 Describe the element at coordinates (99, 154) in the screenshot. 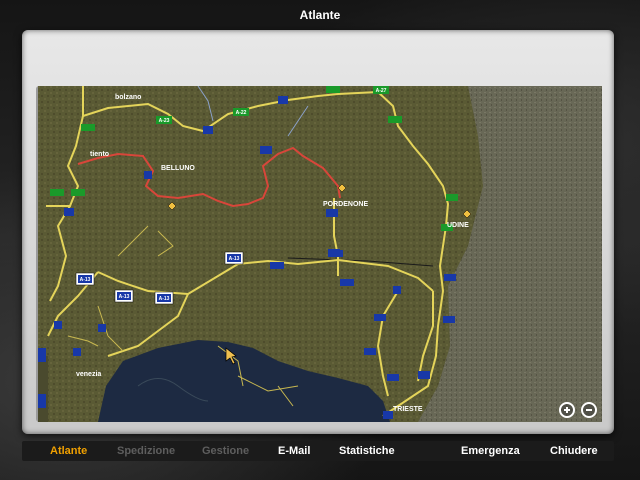

I see `city-trento: tiento` at that location.